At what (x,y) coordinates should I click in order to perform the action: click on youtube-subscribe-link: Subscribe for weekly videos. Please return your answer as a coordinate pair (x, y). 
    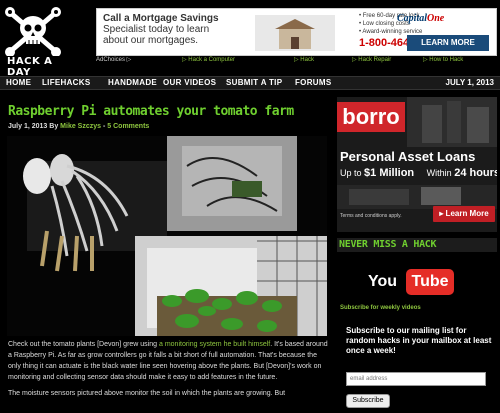
    Looking at the image, I should click on (380, 308).